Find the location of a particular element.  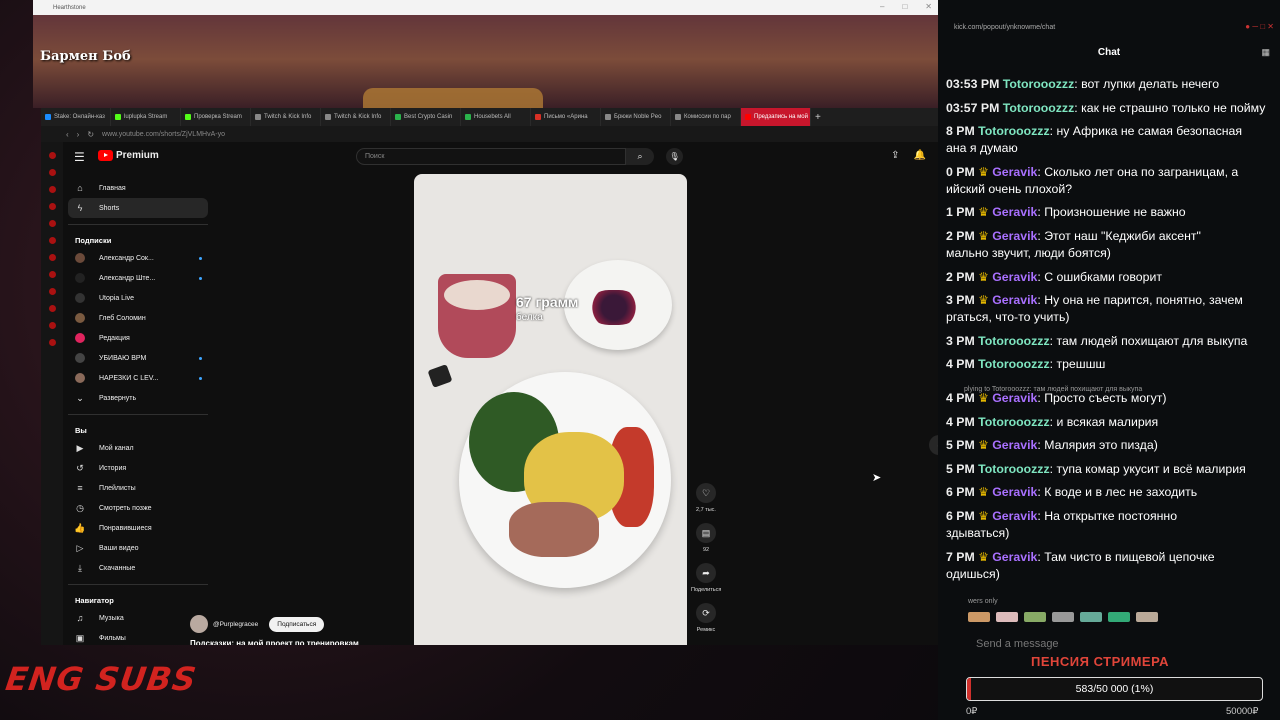

close-icon: ✕ is located at coordinates (928, 6).